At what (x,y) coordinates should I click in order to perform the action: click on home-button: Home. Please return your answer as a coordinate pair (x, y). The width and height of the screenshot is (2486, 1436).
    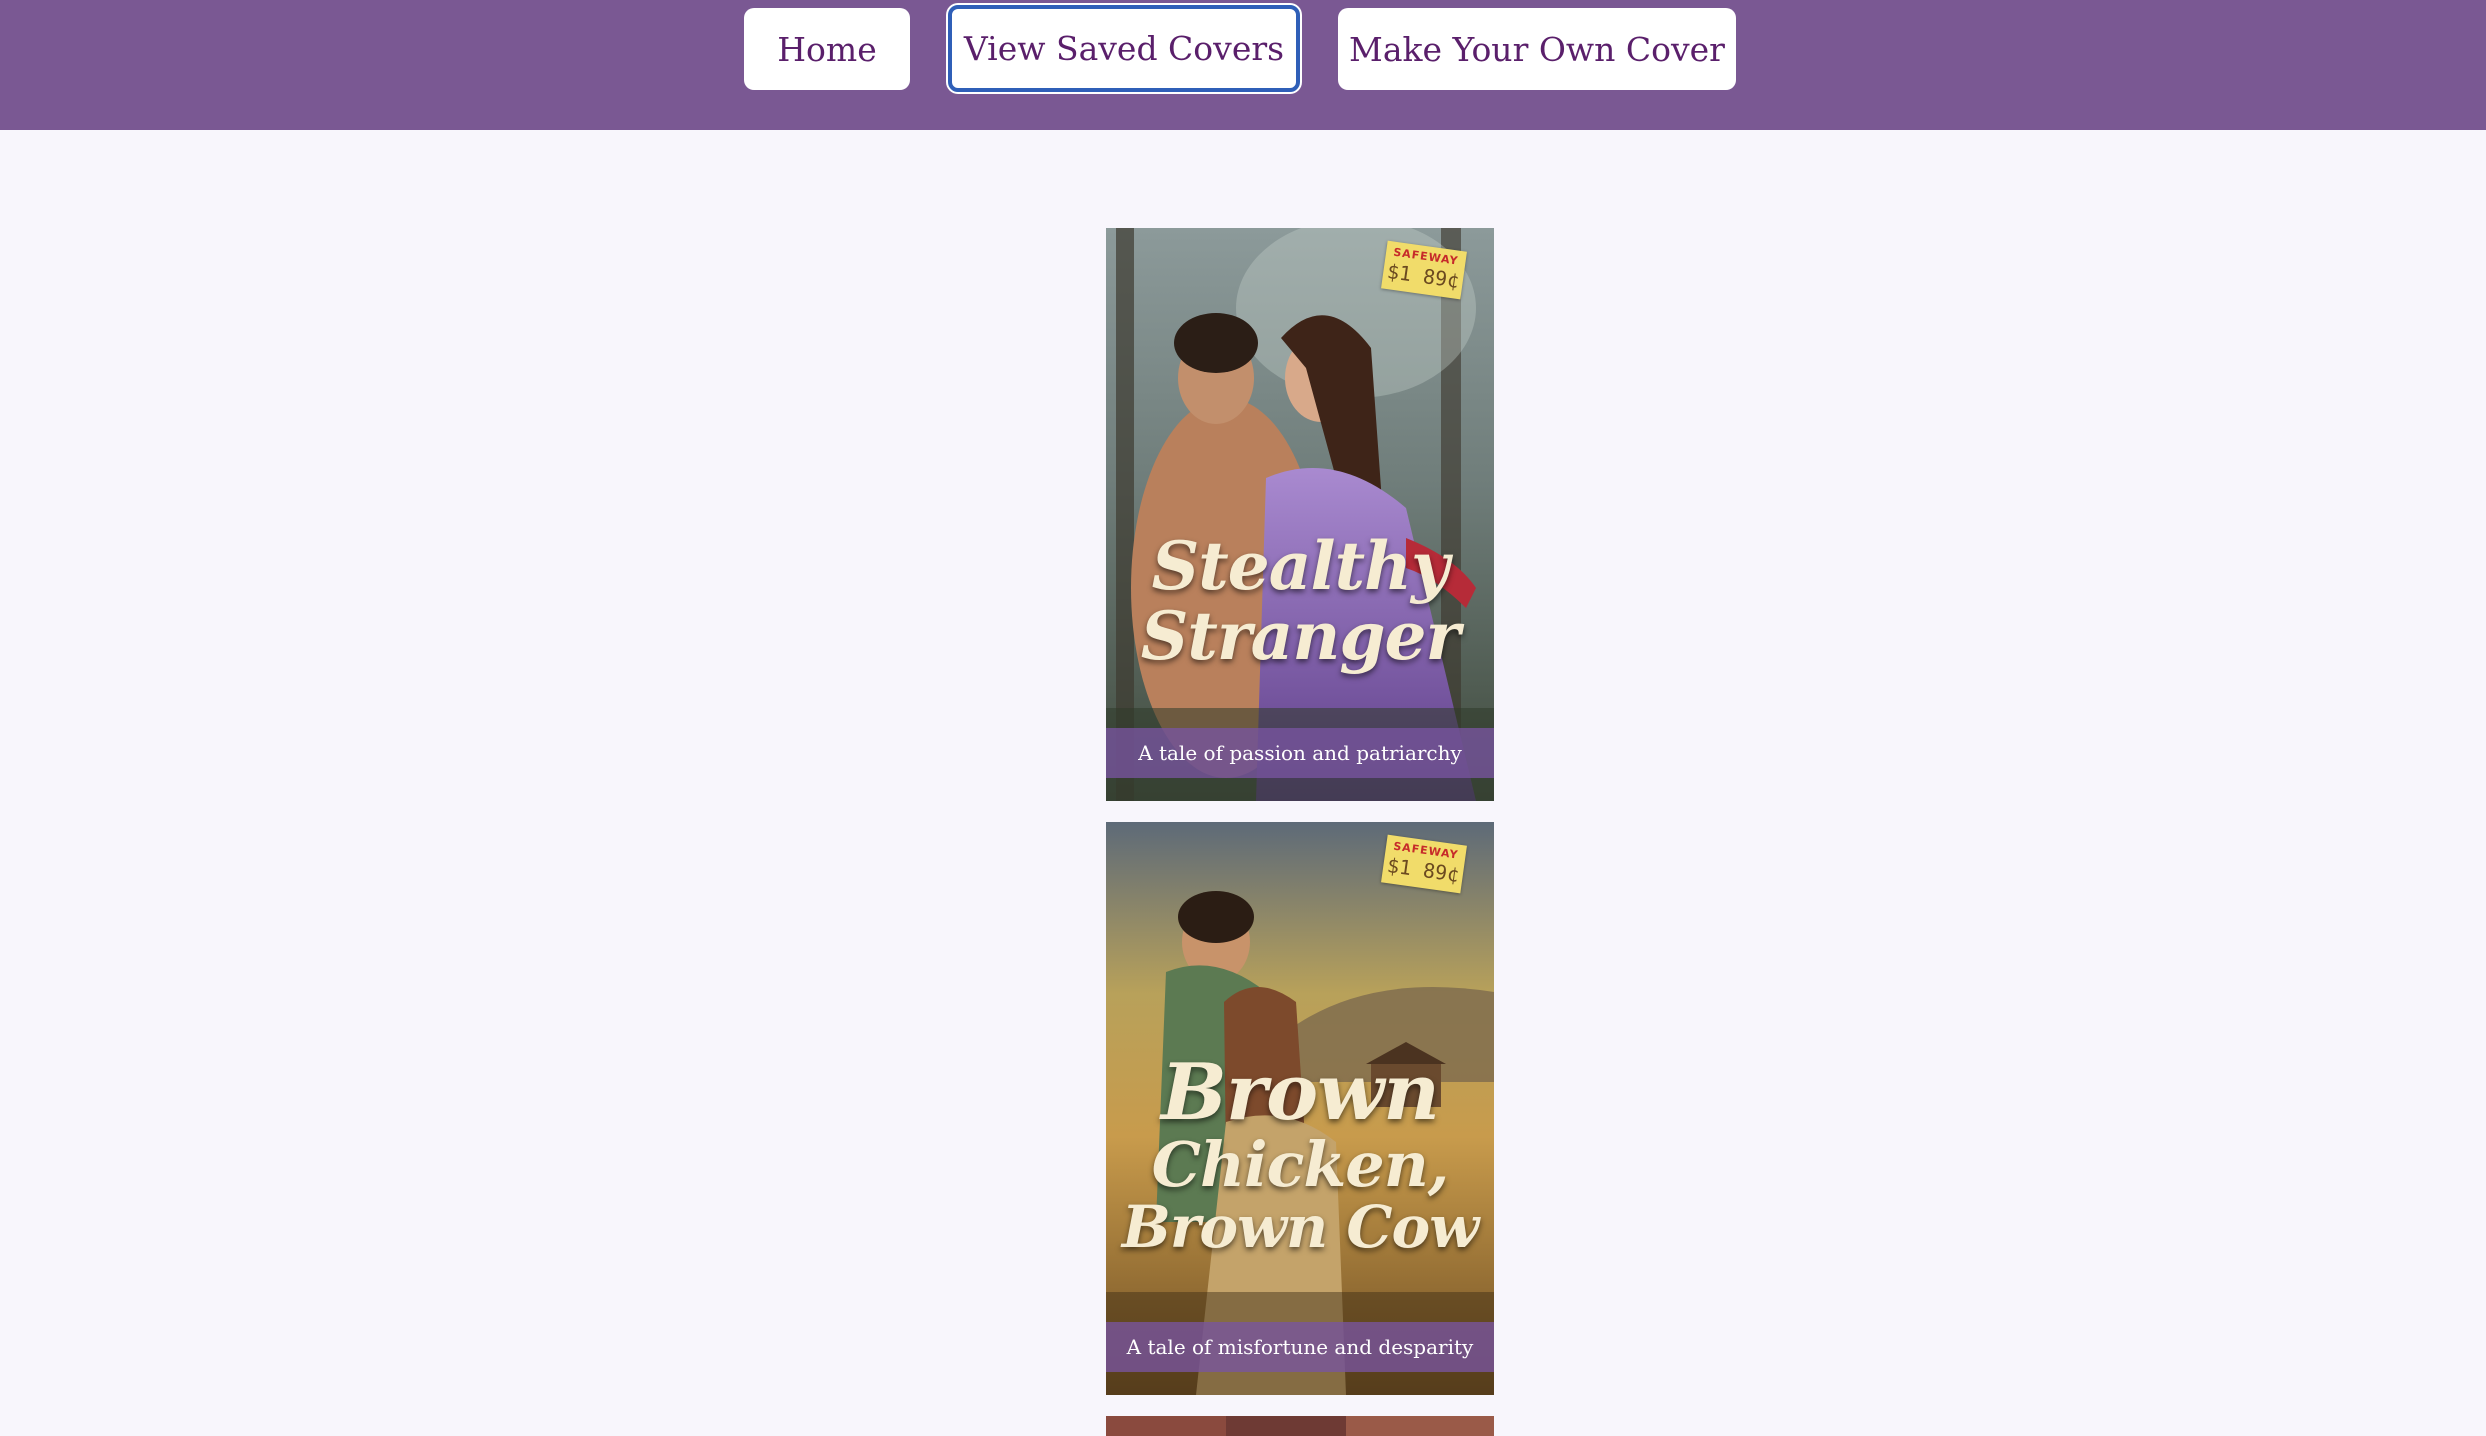
    Looking at the image, I should click on (827, 49).